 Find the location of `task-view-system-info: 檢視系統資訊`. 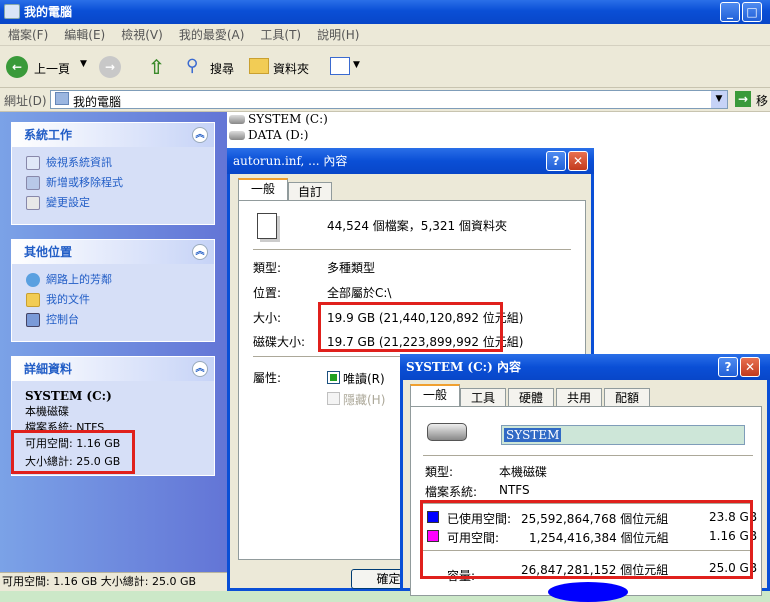

task-view-system-info: 檢視系統資訊 is located at coordinates (113, 163).